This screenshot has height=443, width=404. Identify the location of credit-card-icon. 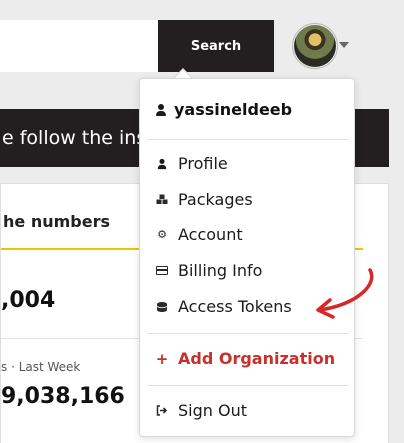
(162, 270).